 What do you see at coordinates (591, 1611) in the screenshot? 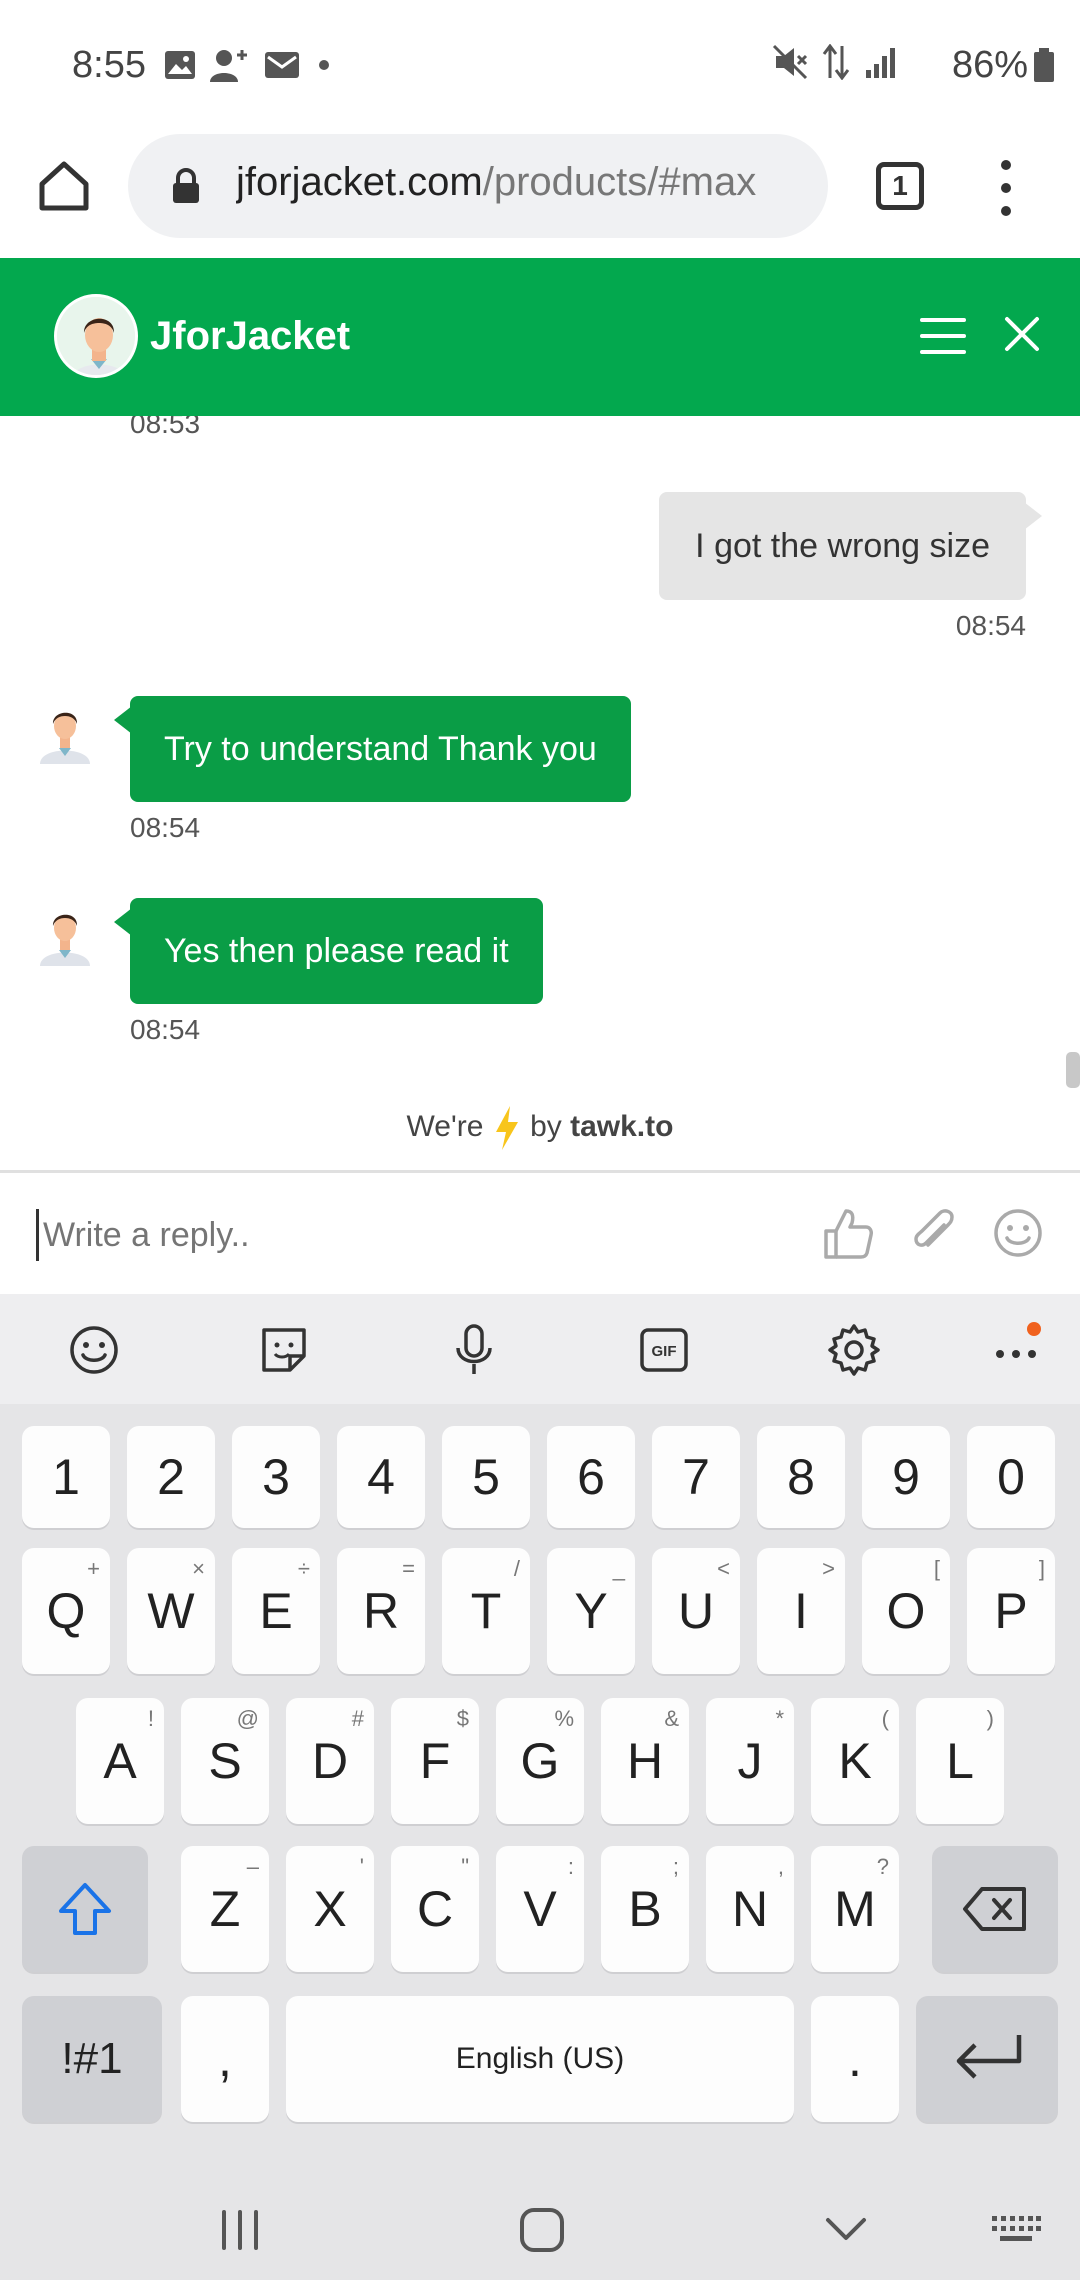
I see `key-y: Y _` at bounding box center [591, 1611].